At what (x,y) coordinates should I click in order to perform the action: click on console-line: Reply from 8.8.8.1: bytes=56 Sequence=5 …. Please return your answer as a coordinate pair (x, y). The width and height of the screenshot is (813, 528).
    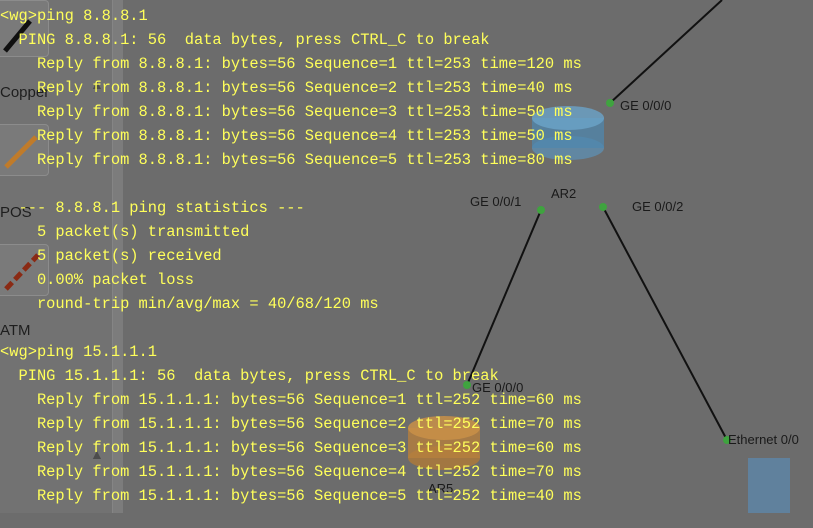
    Looking at the image, I should click on (286, 160).